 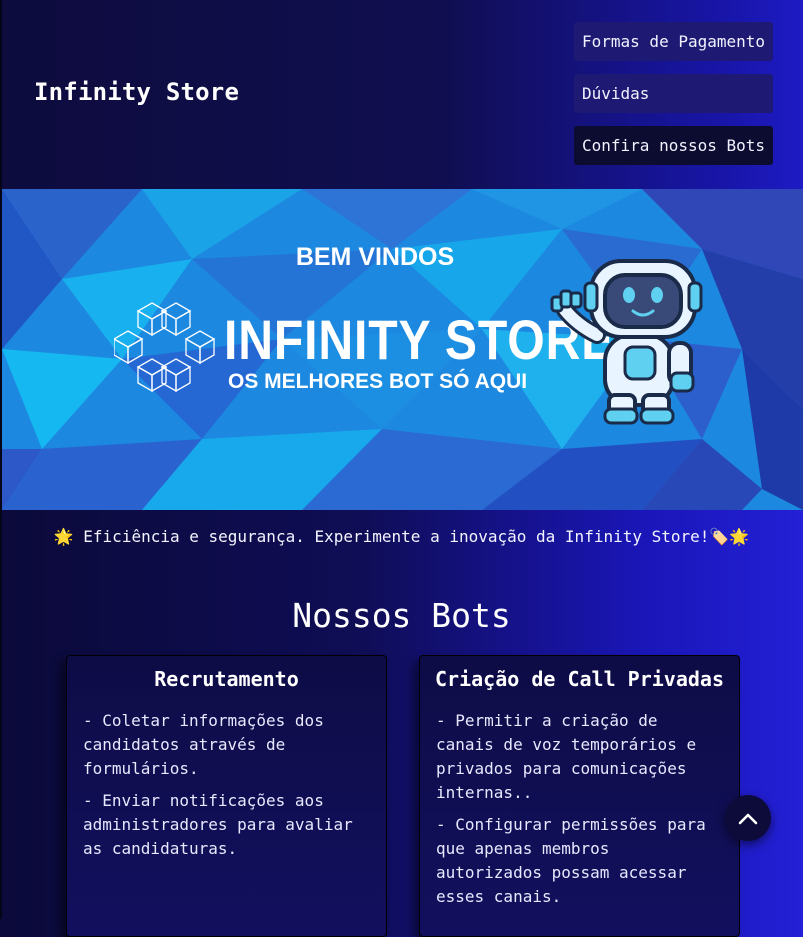 What do you see at coordinates (626, 342) in the screenshot?
I see `robot-mascot-icon` at bounding box center [626, 342].